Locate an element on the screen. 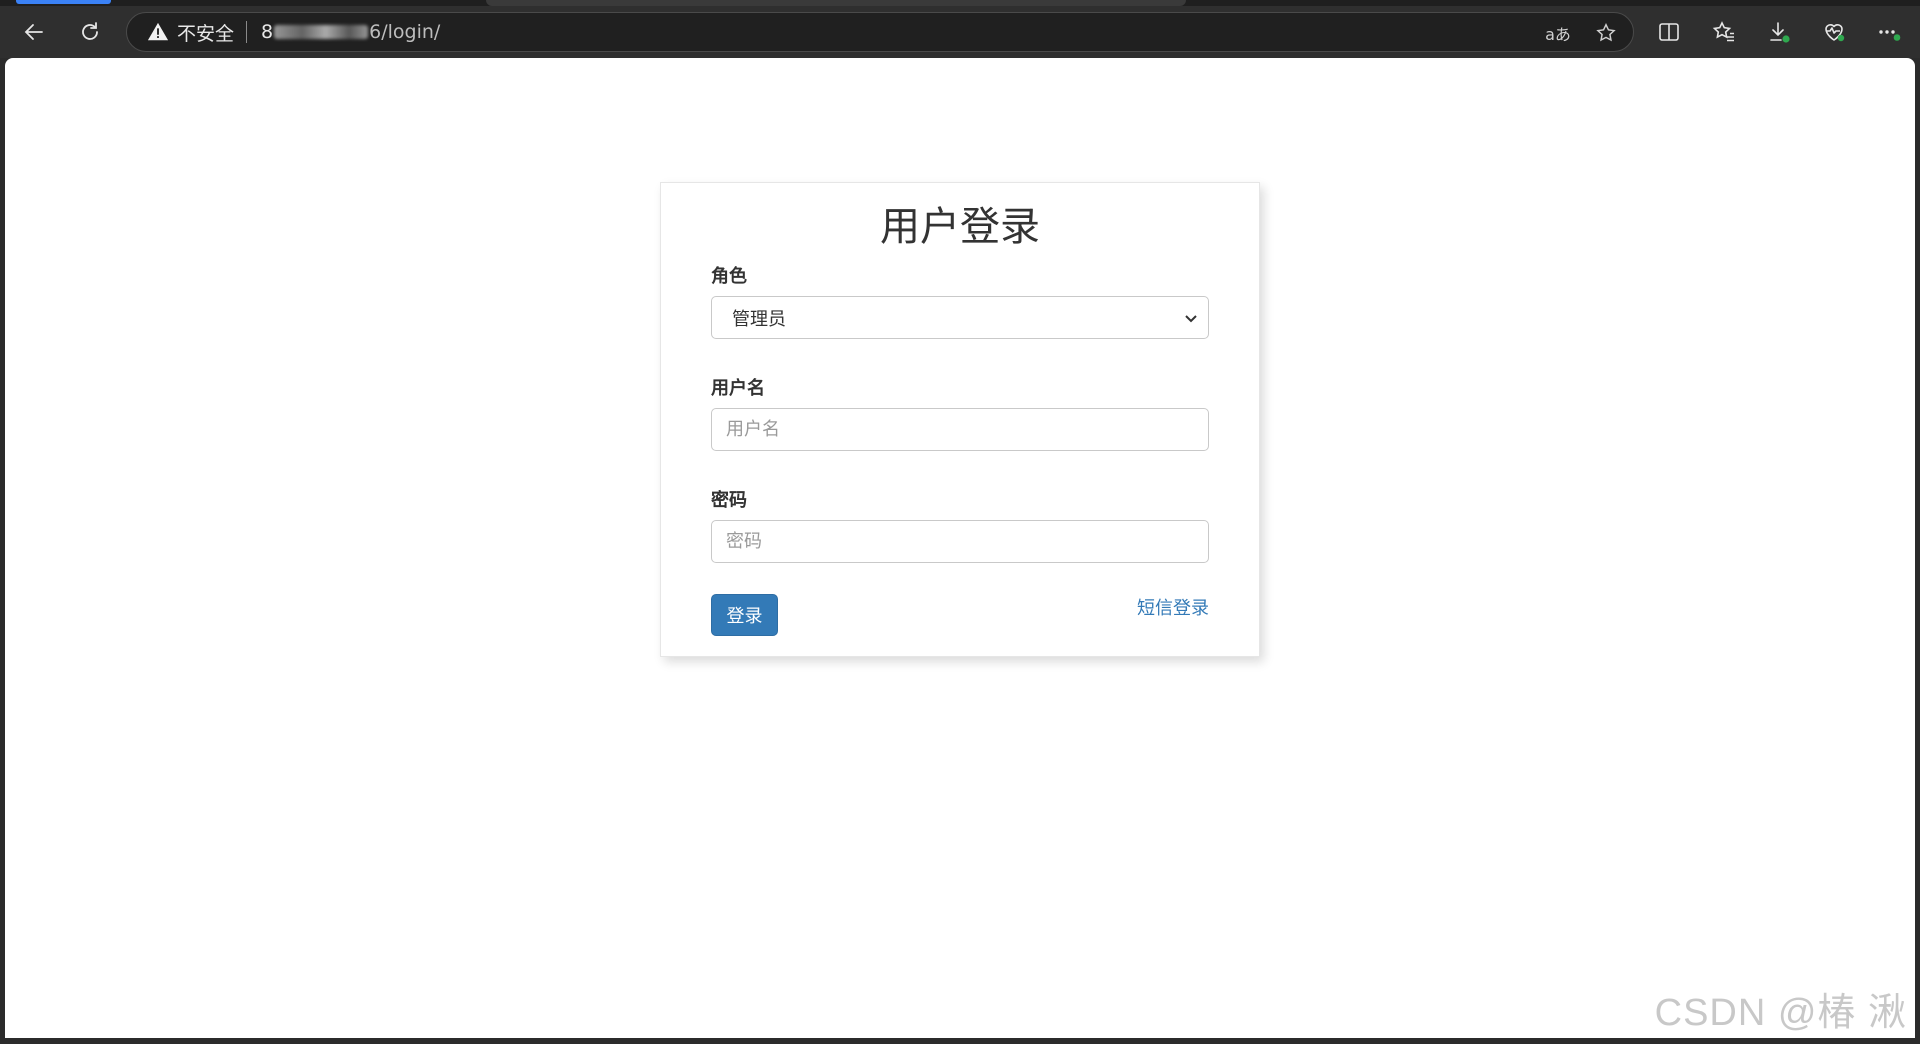 This screenshot has width=1920, height=1044. password-label: 密码 is located at coordinates (729, 500).